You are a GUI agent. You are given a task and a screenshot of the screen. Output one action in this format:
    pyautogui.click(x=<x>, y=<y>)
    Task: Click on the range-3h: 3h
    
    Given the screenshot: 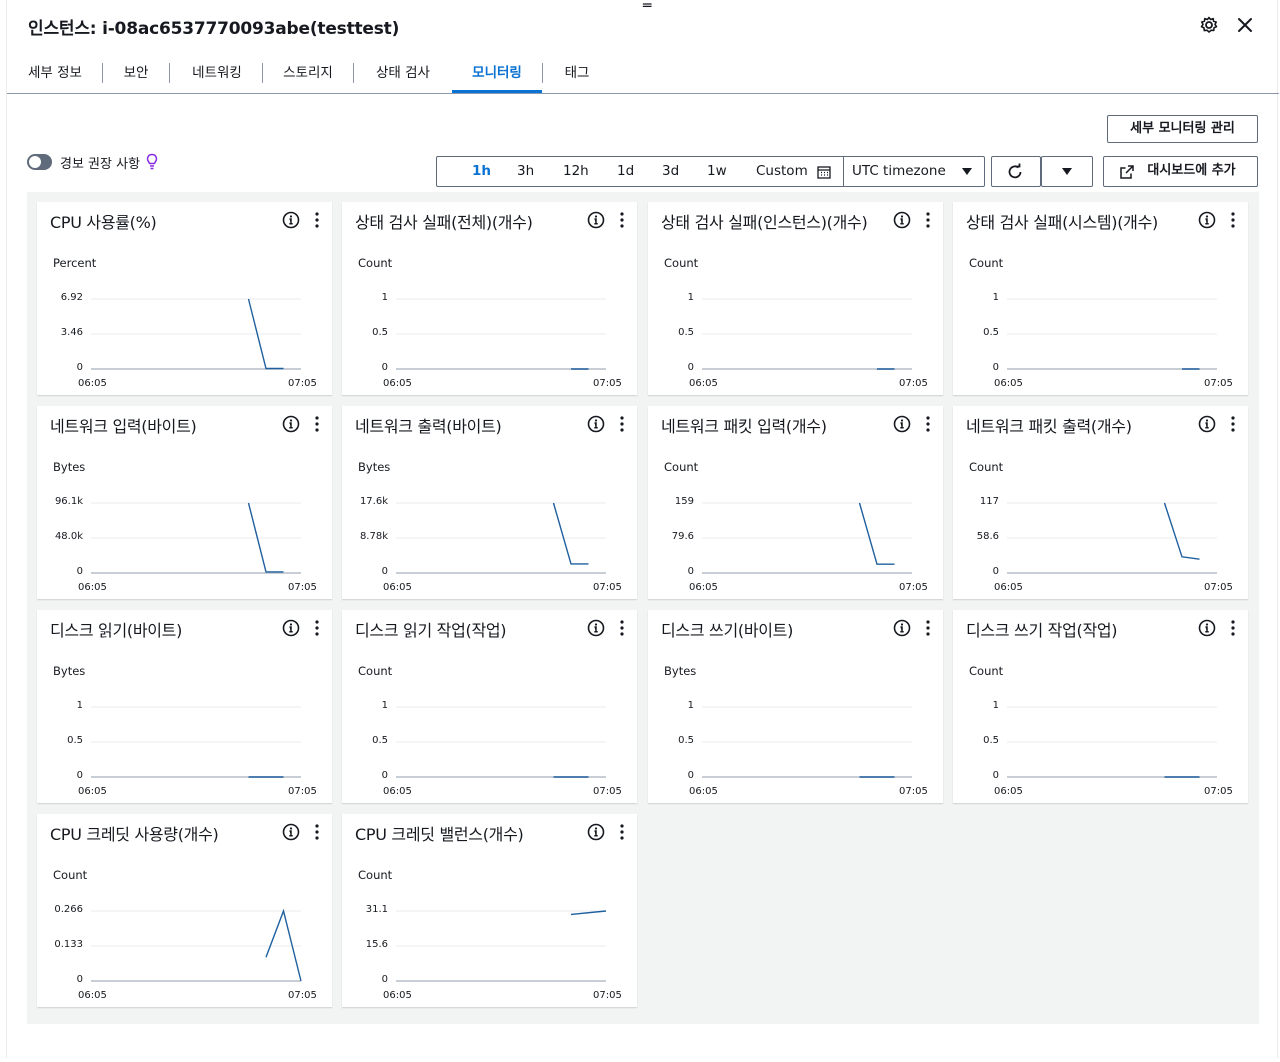 What is the action you would take?
    pyautogui.click(x=525, y=171)
    